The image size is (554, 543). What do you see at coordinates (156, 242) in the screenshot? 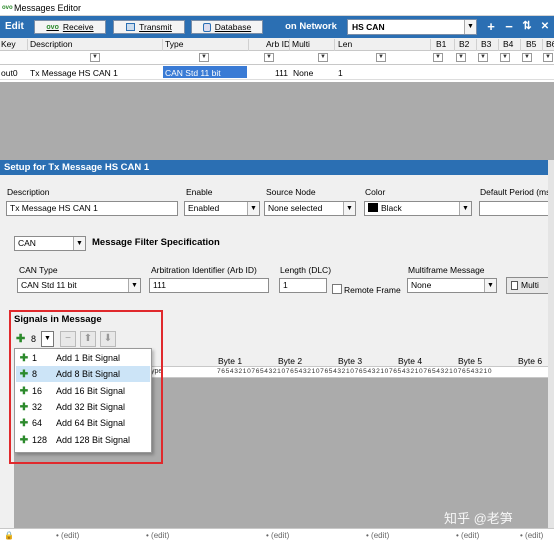
I see `filter-spec-heading: Message Filter Specification` at bounding box center [156, 242].